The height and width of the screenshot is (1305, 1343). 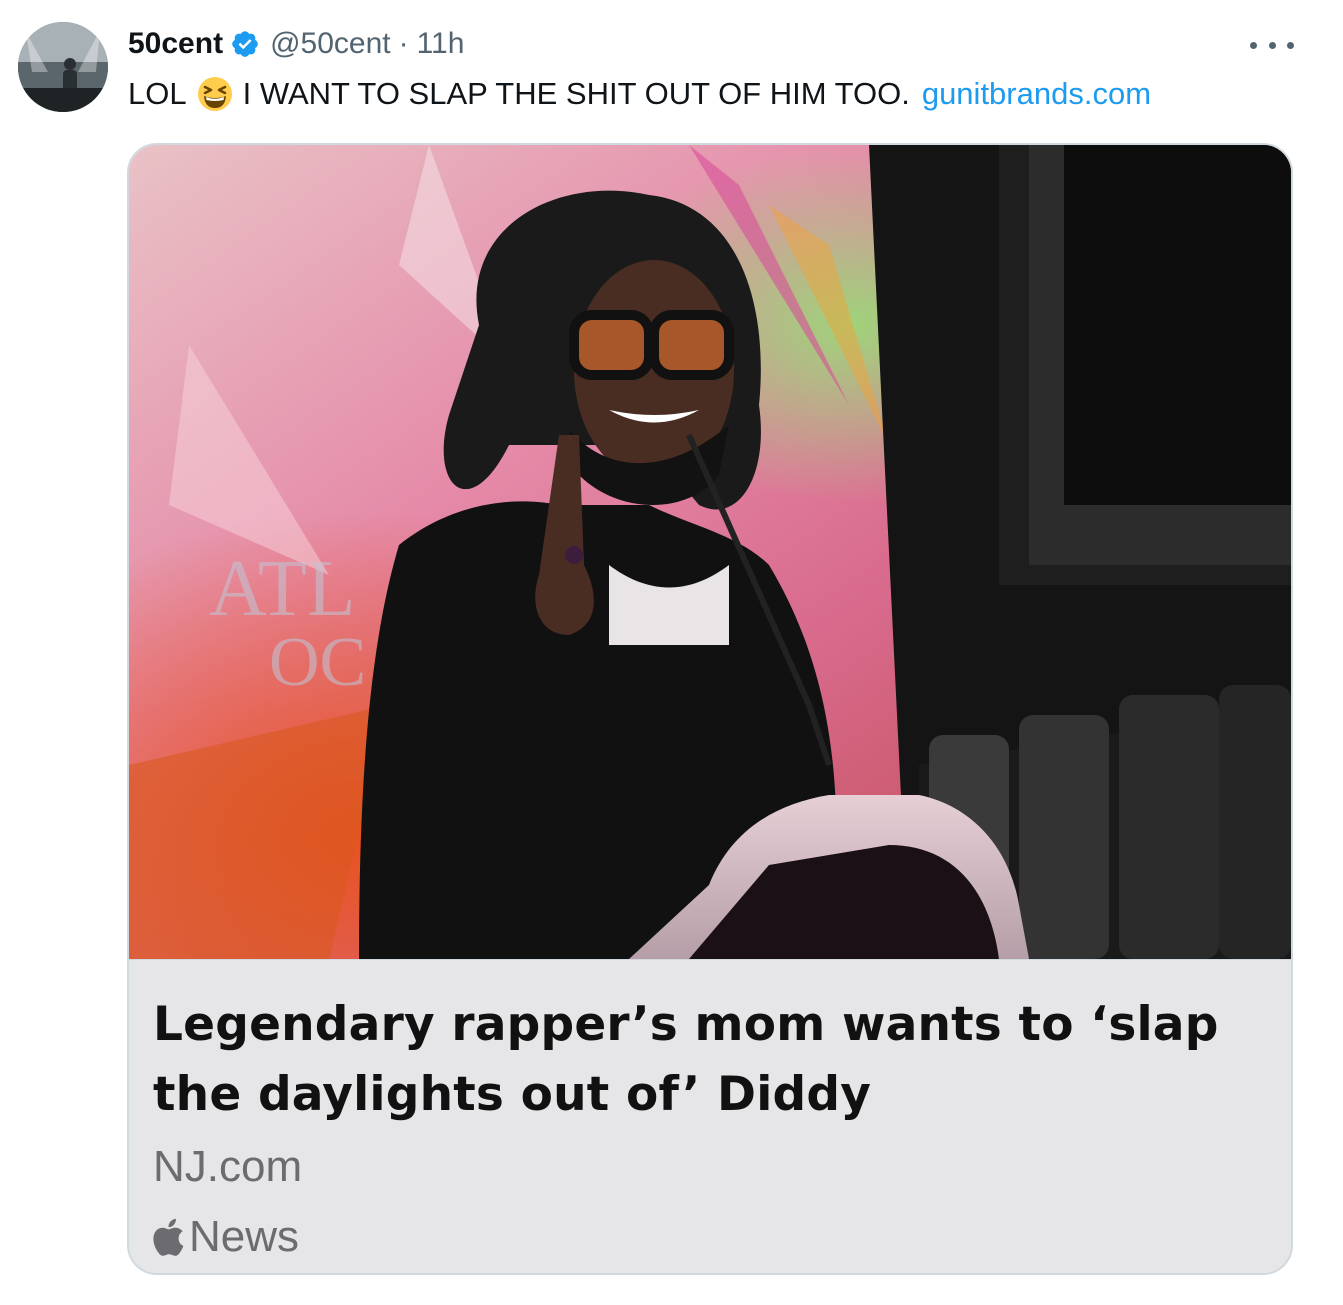 I want to click on card-brand-label: News, so click(x=244, y=1236).